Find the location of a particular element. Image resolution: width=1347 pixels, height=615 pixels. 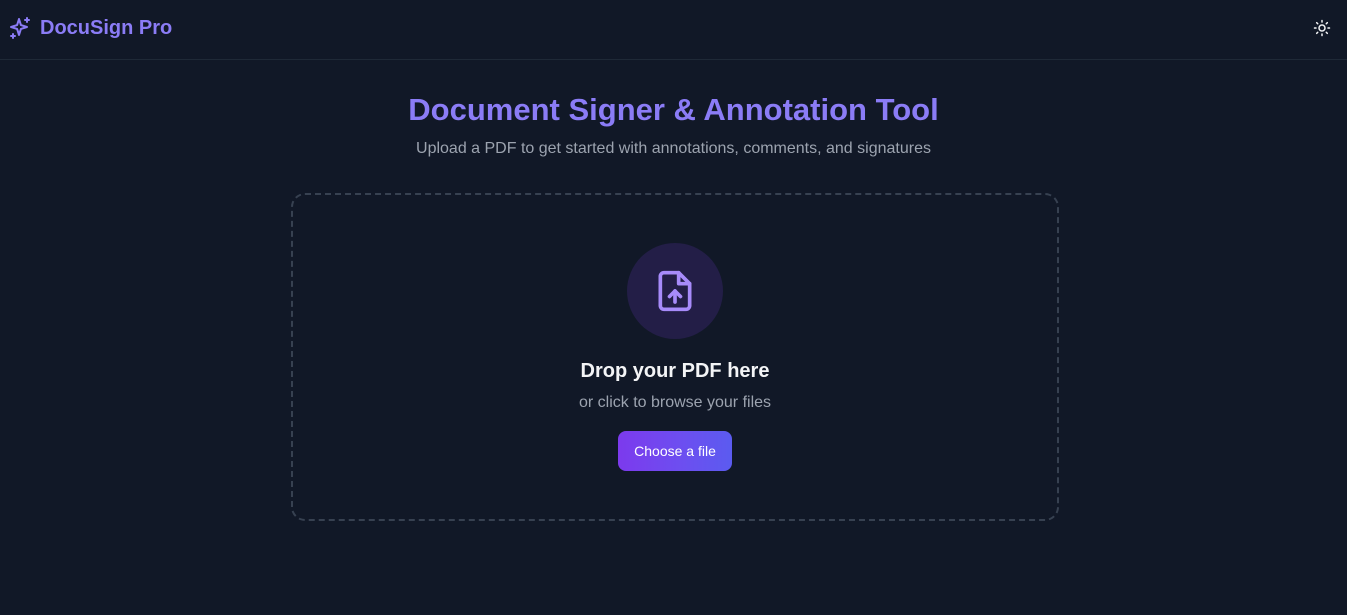

theme-toggle-button is located at coordinates (1322, 28).